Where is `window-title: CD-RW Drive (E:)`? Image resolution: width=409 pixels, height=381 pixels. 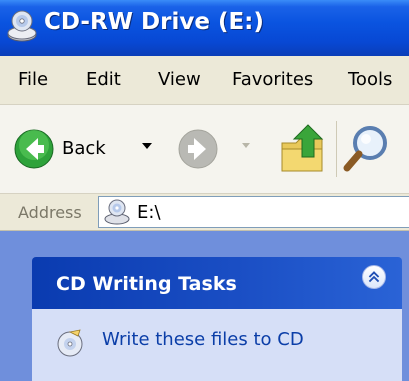 window-title: CD-RW Drive (E:) is located at coordinates (154, 22).